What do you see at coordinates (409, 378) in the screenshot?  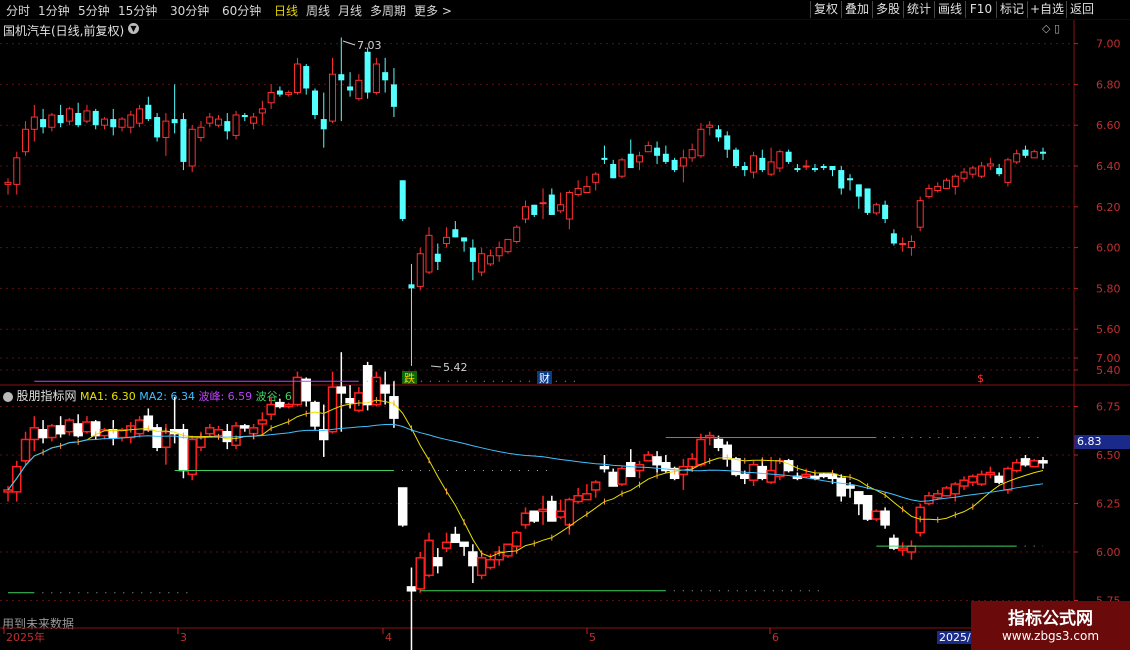 I see `event-marker: 跌` at bounding box center [409, 378].